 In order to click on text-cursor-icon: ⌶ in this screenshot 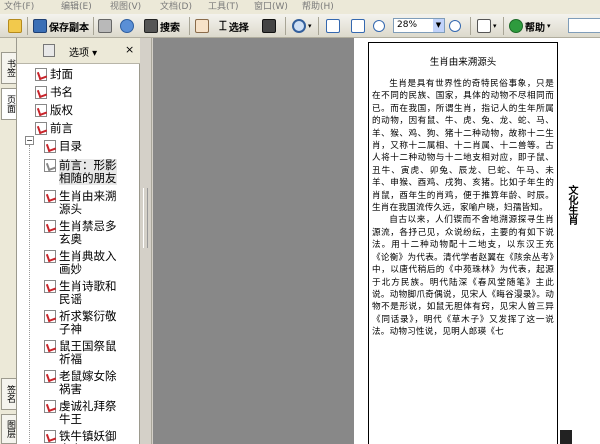, I will do `click(223, 26)`.